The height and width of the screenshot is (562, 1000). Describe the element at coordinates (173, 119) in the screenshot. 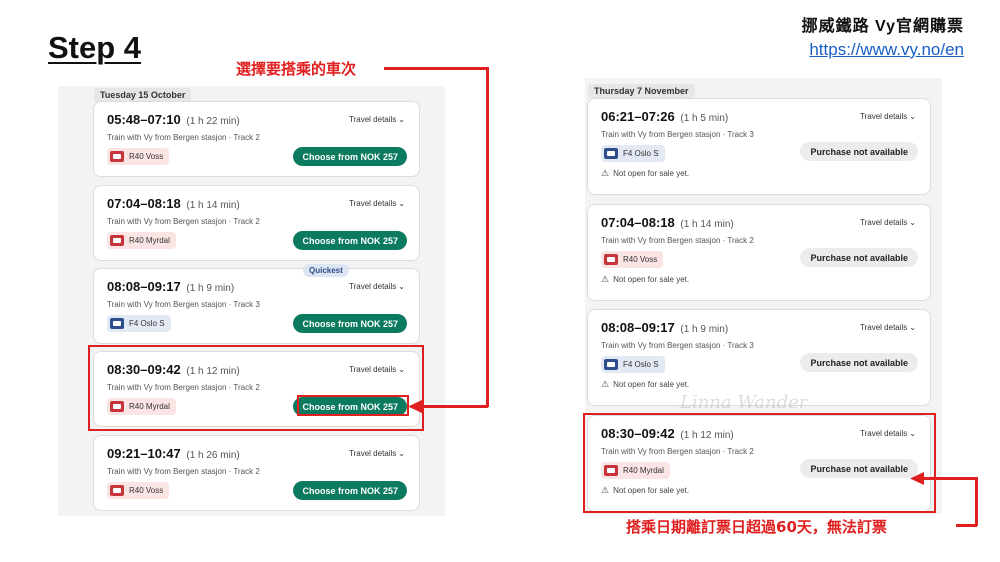

I see `departure-time: 05:48–07:10 (1 h 22 min)` at that location.